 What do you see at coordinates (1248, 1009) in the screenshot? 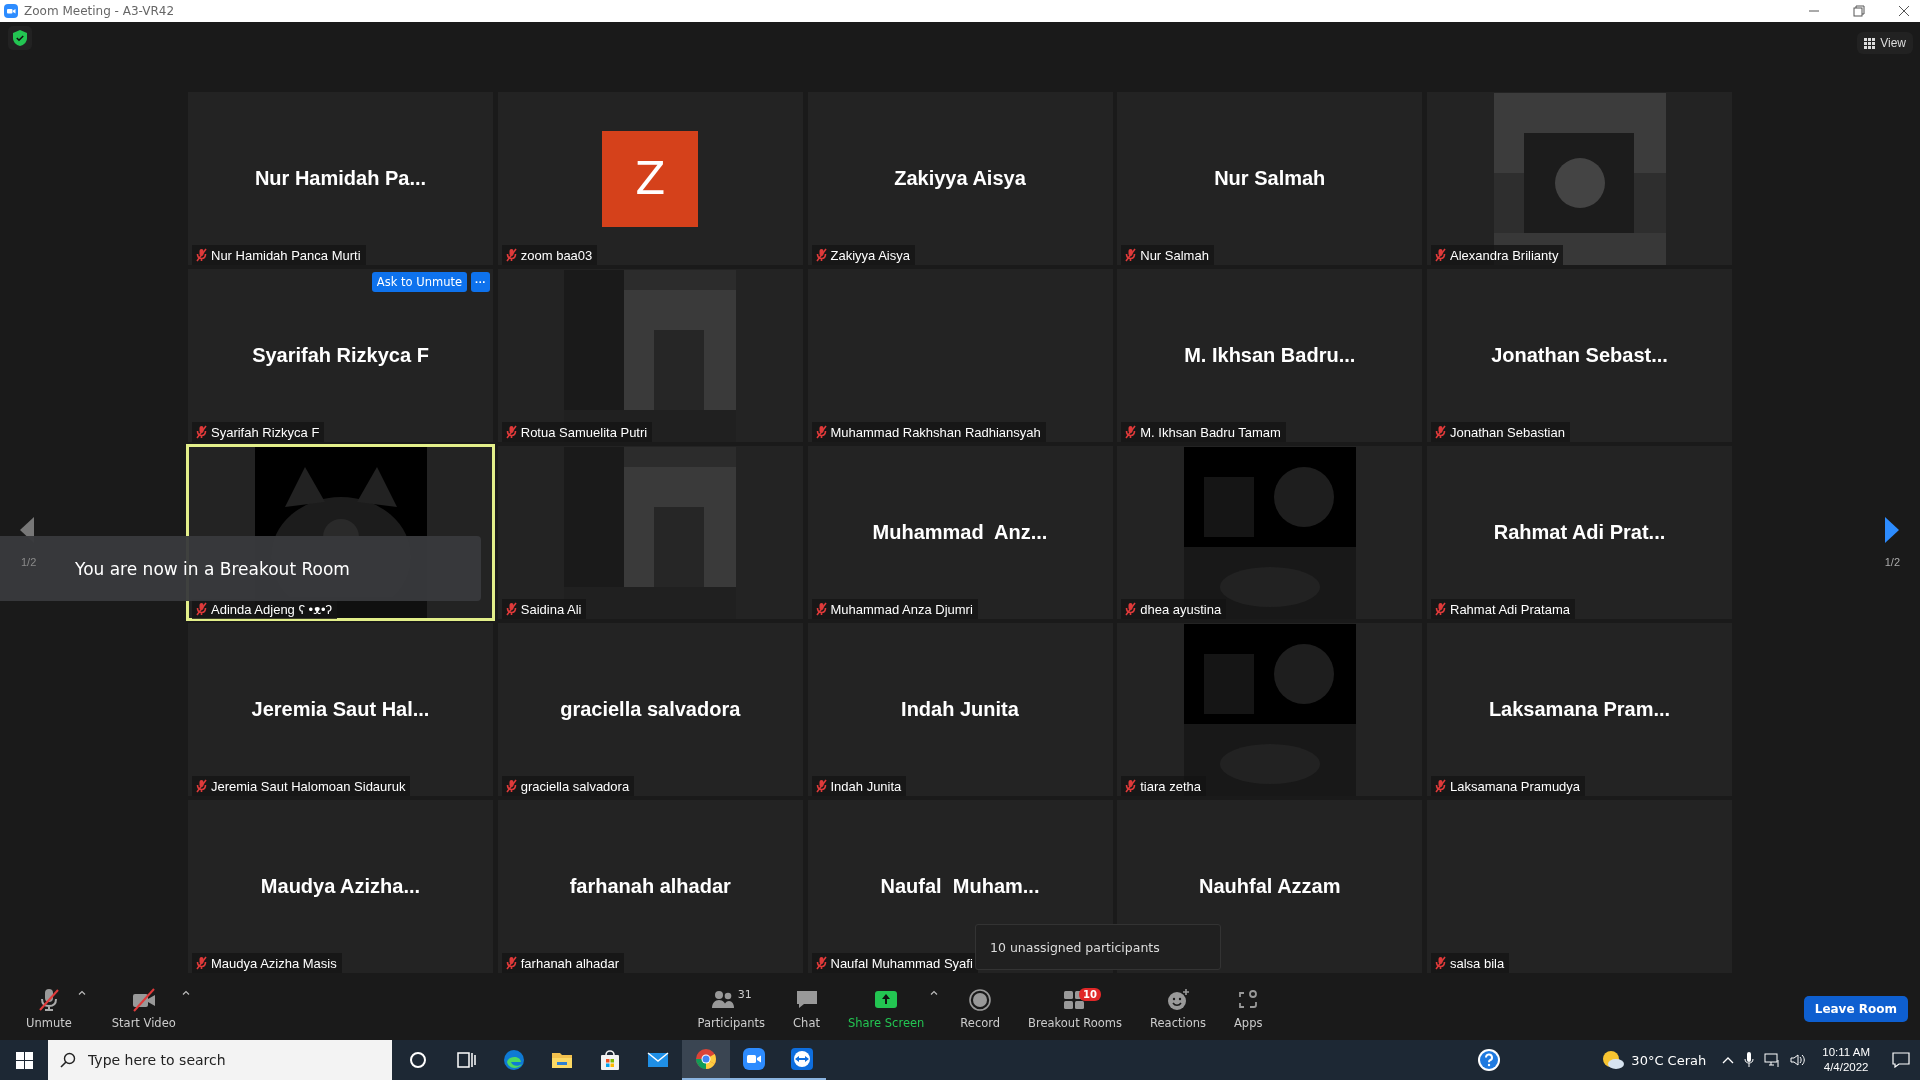
I see `toolbar-button: Apps` at bounding box center [1248, 1009].